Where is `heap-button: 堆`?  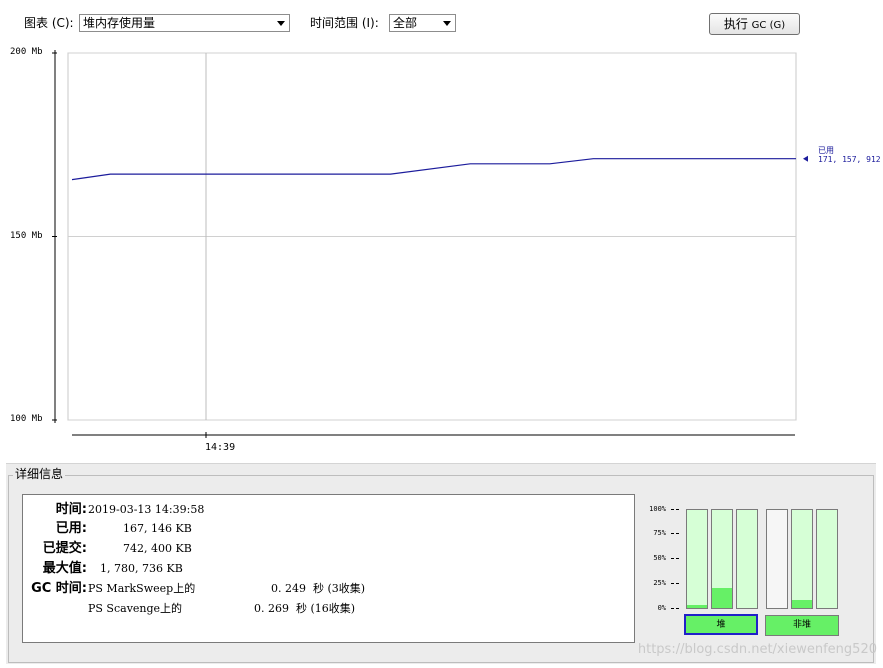 heap-button: 堆 is located at coordinates (721, 624).